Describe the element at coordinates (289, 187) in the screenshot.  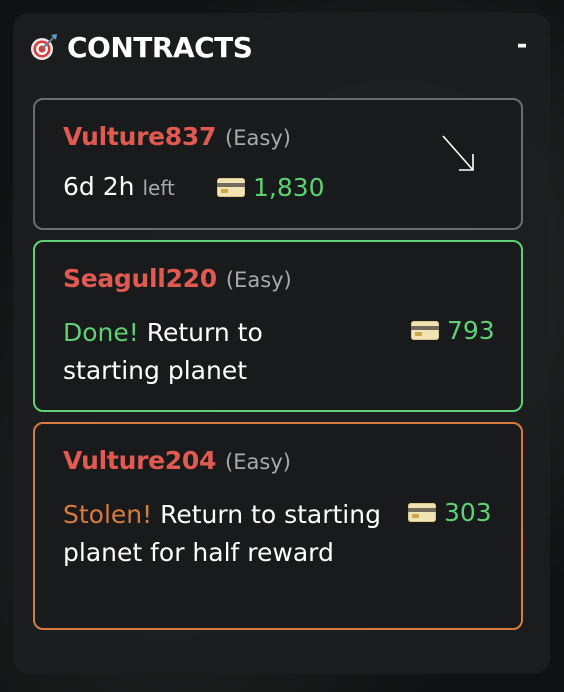
I see `reward-amount: 1,830` at that location.